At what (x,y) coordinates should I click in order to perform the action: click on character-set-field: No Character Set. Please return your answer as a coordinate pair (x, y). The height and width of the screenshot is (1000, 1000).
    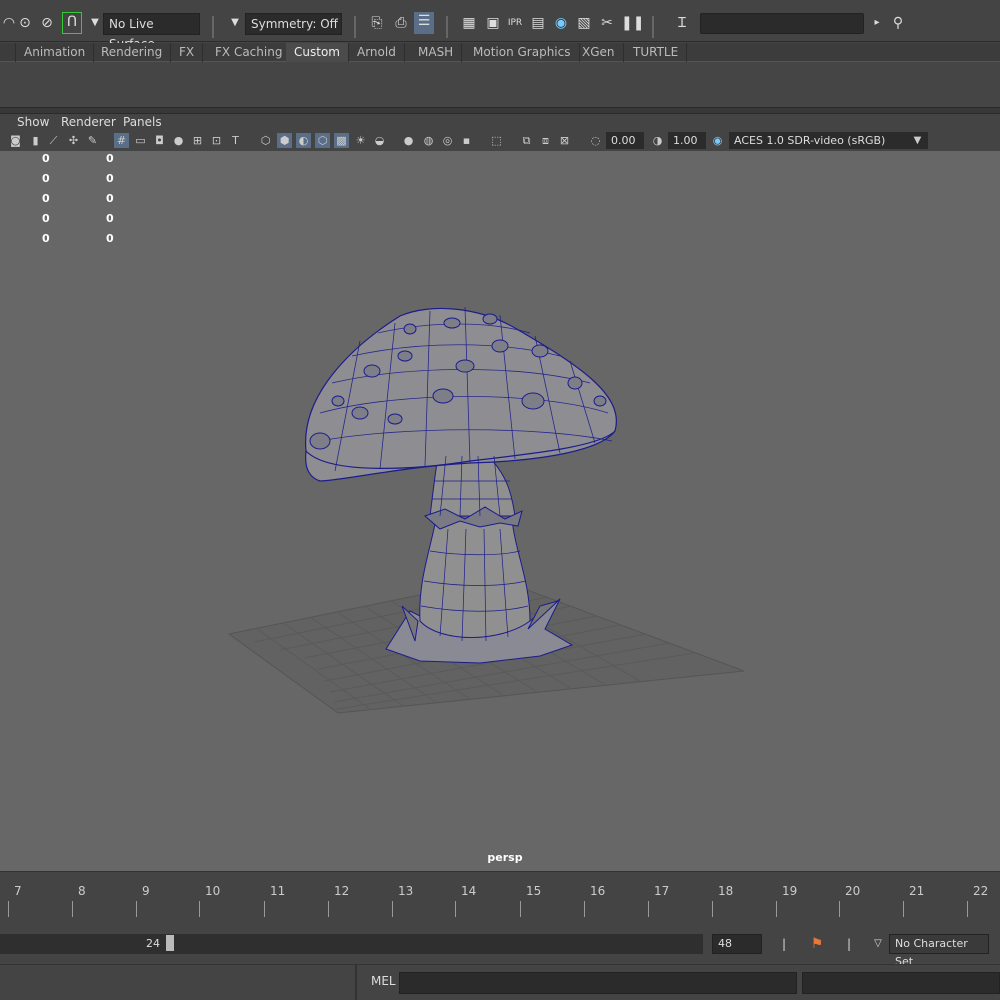
    Looking at the image, I should click on (939, 951).